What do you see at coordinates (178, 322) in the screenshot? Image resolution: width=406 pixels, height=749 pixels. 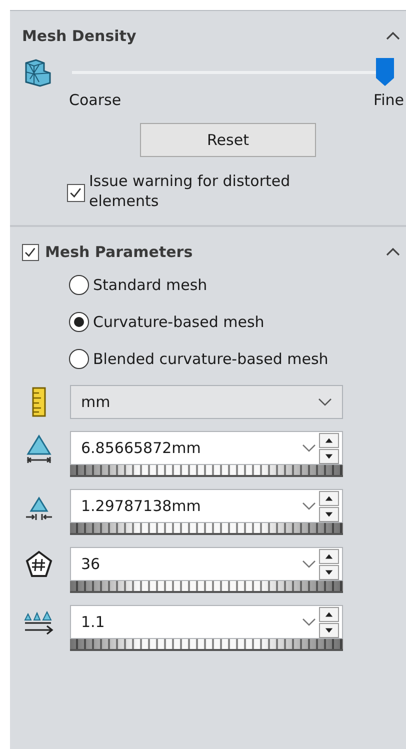 I see `radio-label: Curvature-based mesh` at bounding box center [178, 322].